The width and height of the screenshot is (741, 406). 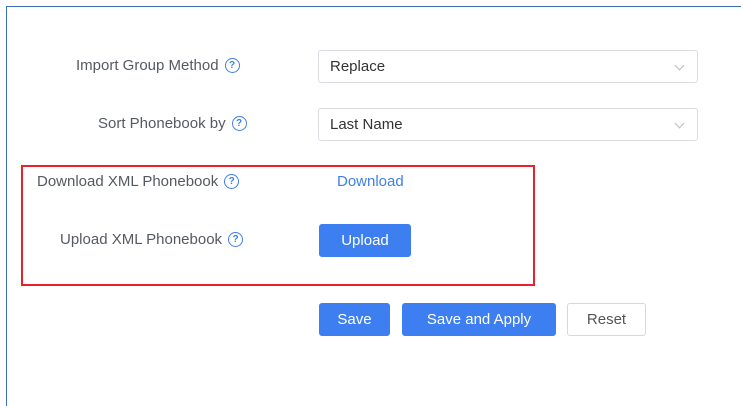 What do you see at coordinates (479, 319) in the screenshot?
I see `save-and-apply-button: Save and Apply` at bounding box center [479, 319].